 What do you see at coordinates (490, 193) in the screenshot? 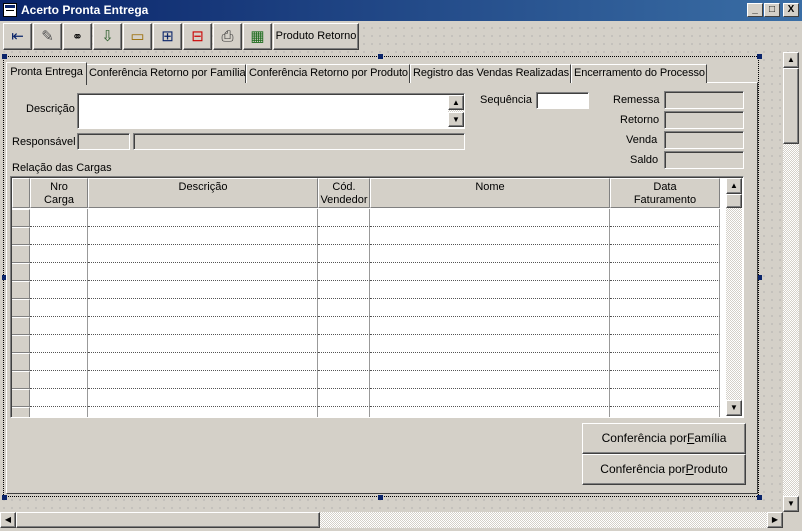
I see `column-header-nome: Nome` at bounding box center [490, 193].